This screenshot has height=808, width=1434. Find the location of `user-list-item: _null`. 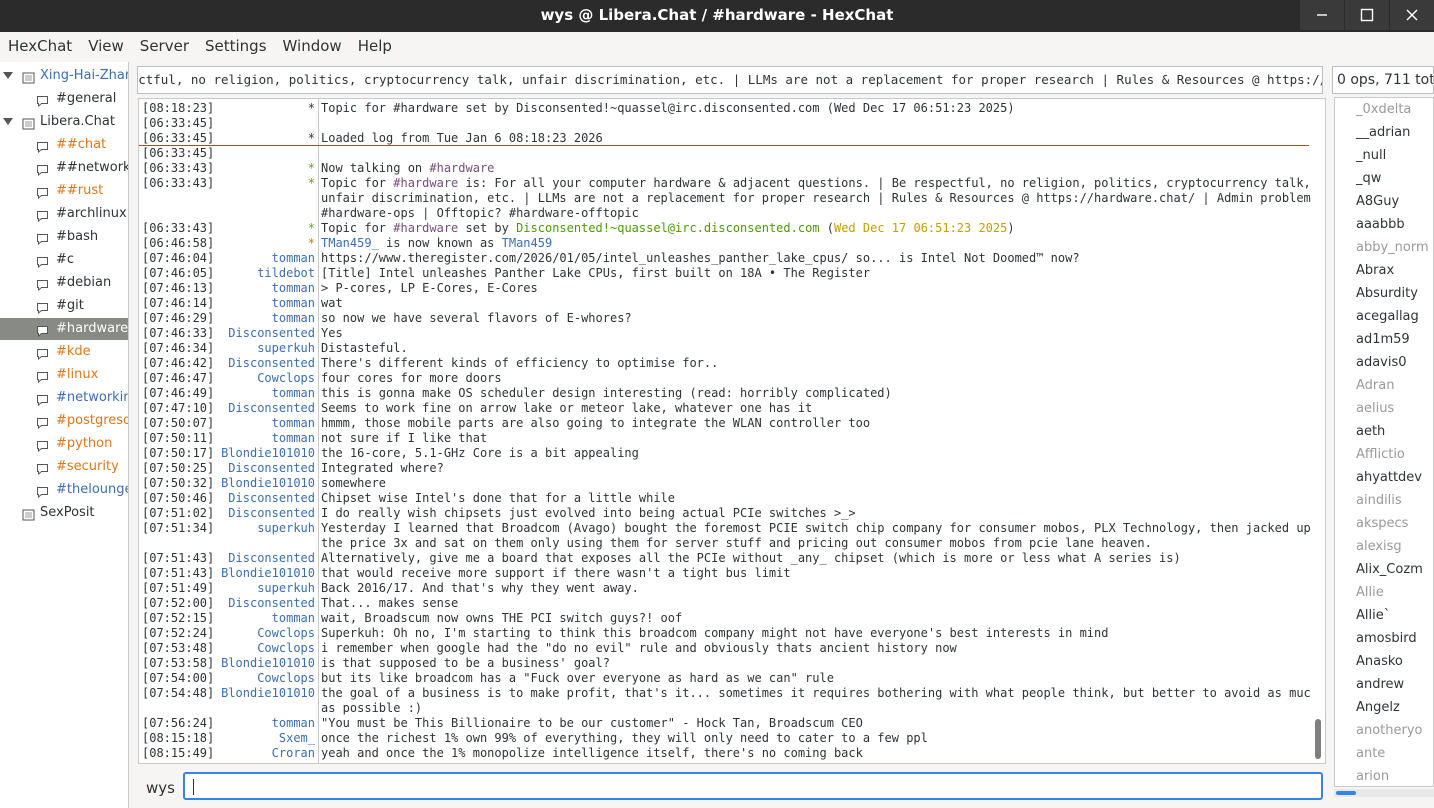

user-list-item: _null is located at coordinates (1371, 155).